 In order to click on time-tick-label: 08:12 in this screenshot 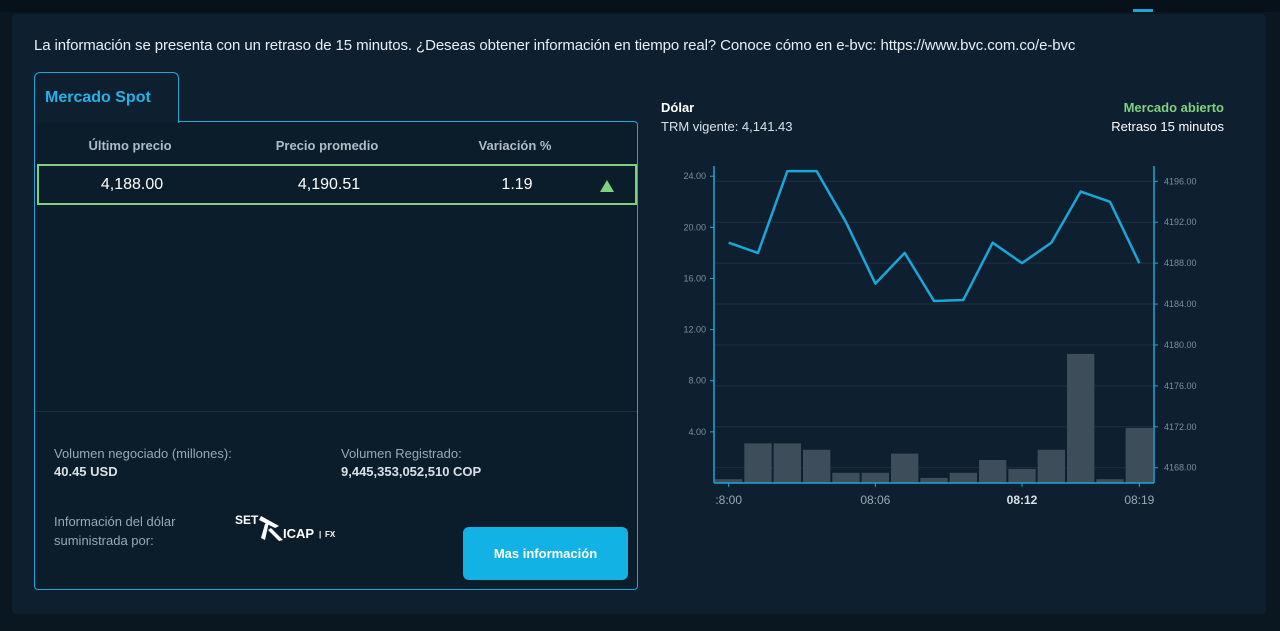, I will do `click(1022, 500)`.